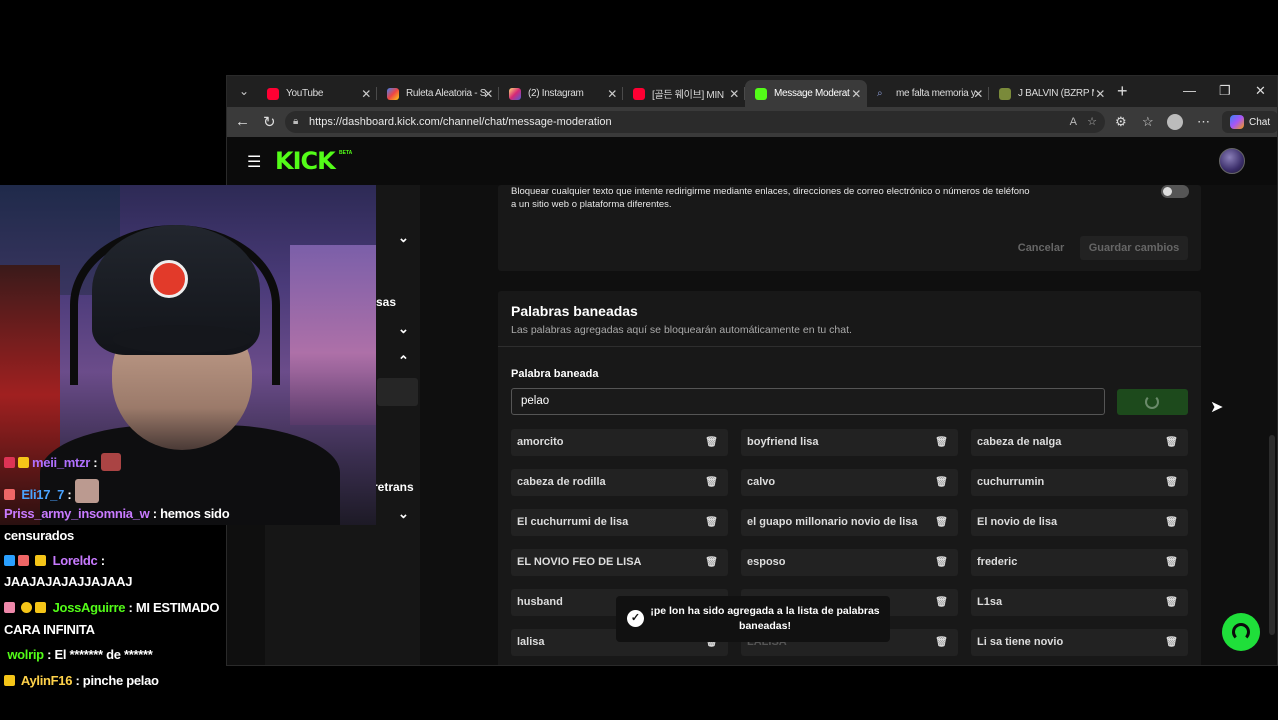  Describe the element at coordinates (242, 121) in the screenshot. I see `back-icon: ←` at that location.